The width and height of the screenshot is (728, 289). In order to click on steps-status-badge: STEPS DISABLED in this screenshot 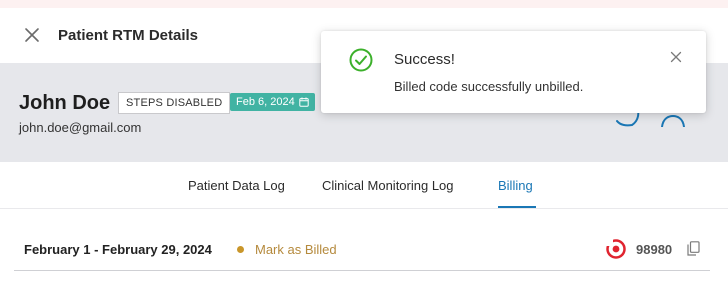, I will do `click(174, 103)`.